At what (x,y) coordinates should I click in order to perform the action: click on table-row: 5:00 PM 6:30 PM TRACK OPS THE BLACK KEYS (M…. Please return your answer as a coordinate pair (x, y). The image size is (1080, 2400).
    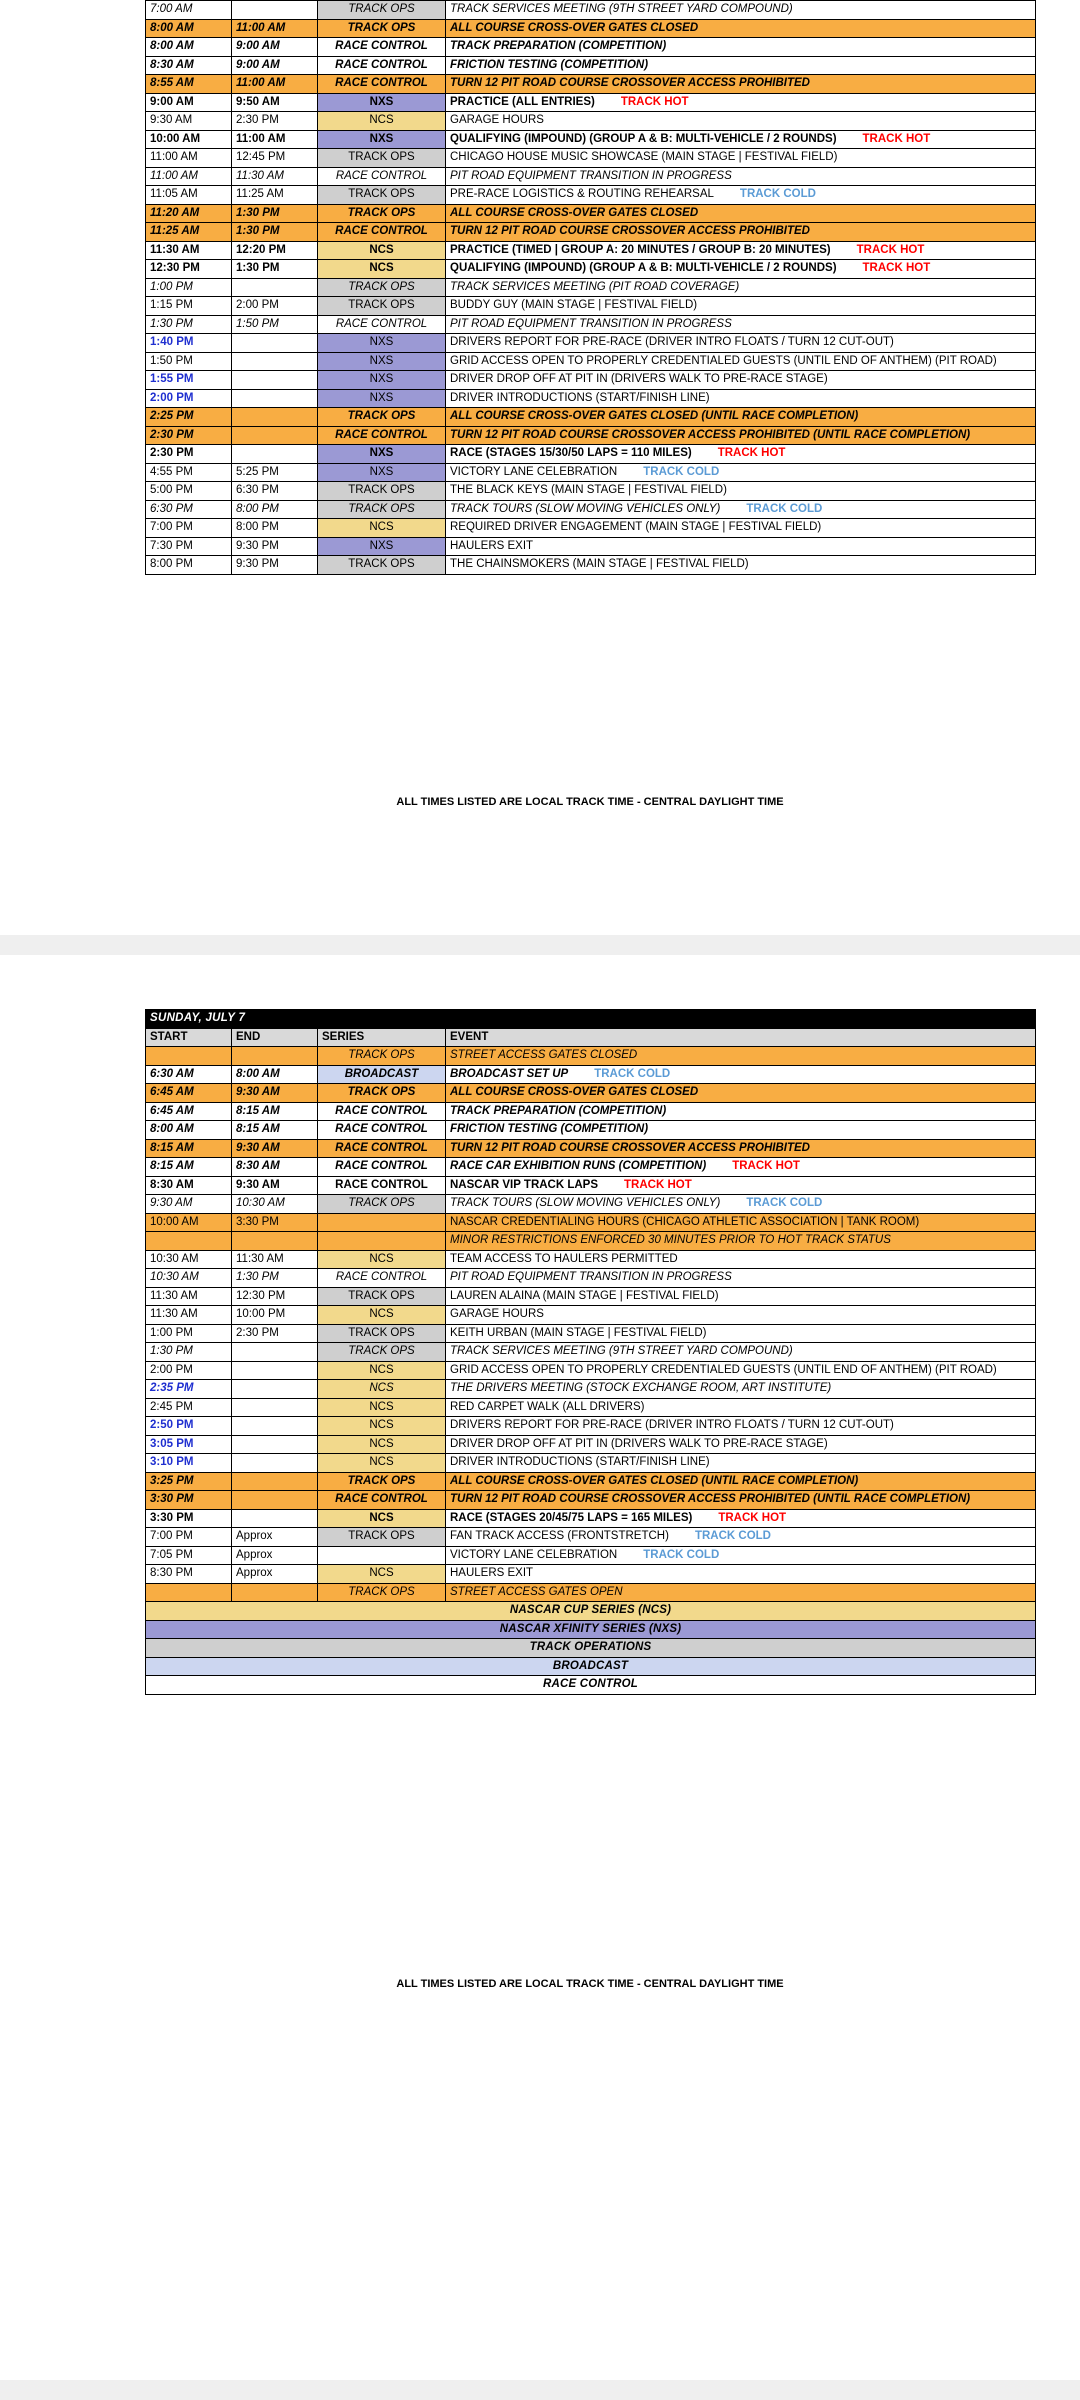
    Looking at the image, I should click on (590, 491).